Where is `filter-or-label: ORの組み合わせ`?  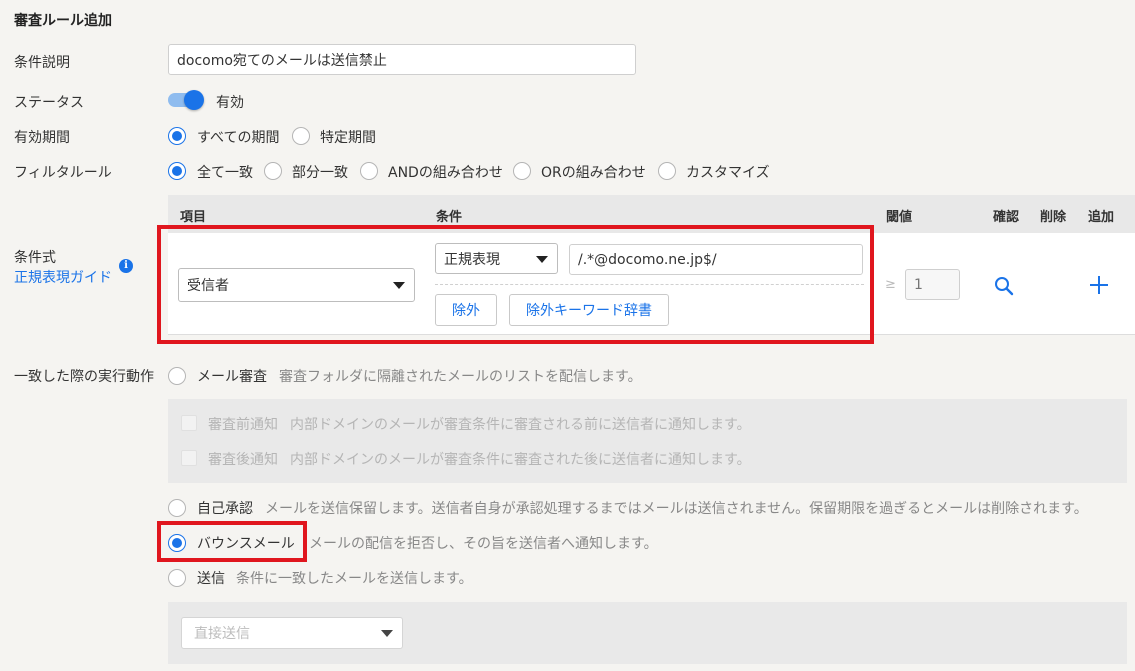 filter-or-label: ORの組み合わせ is located at coordinates (593, 172).